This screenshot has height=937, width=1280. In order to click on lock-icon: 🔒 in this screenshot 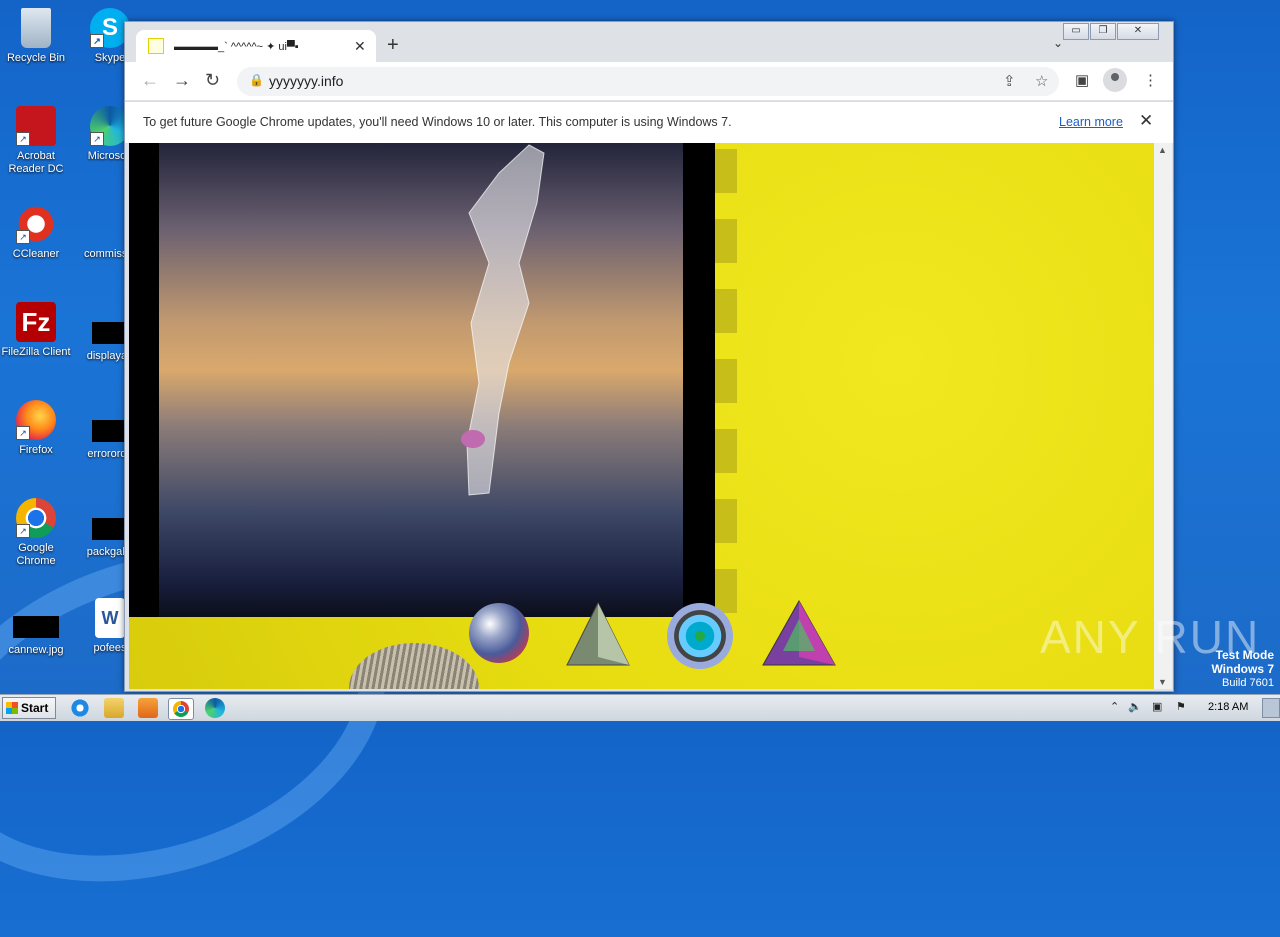, I will do `click(256, 80)`.